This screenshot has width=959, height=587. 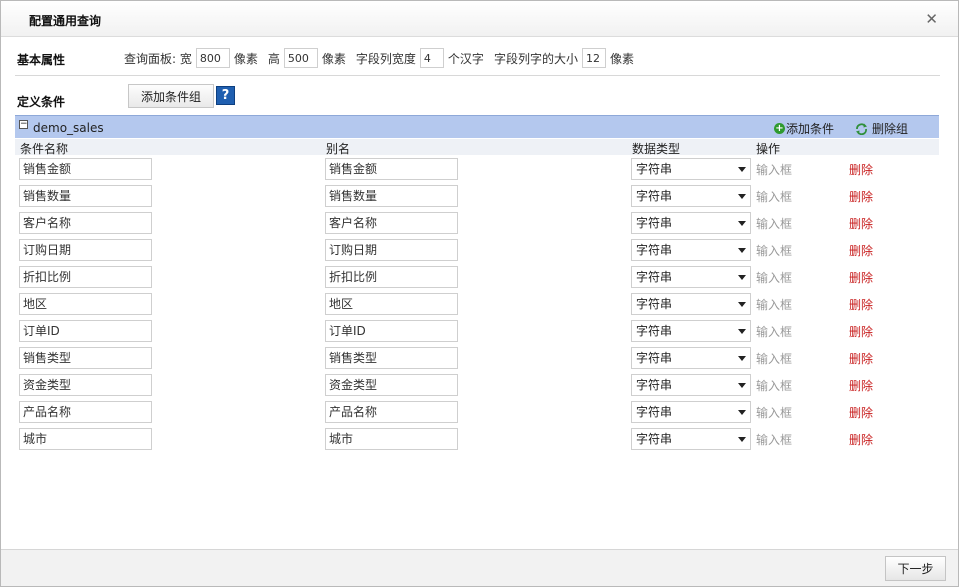 I want to click on table-row: 订单ID 订单ID 字符串 输入框 删除, so click(x=480, y=333).